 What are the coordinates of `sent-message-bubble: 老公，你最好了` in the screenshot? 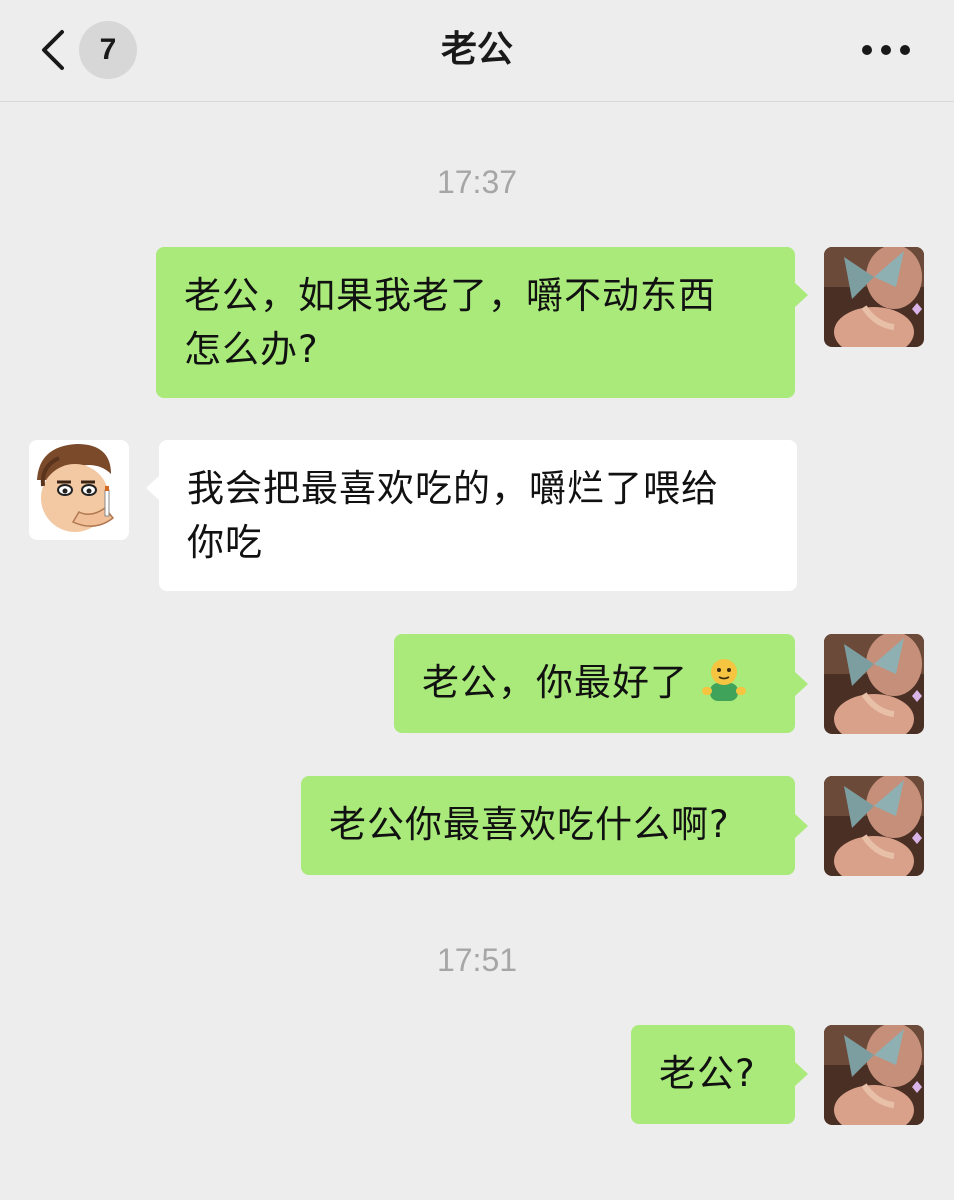 It's located at (594, 683).